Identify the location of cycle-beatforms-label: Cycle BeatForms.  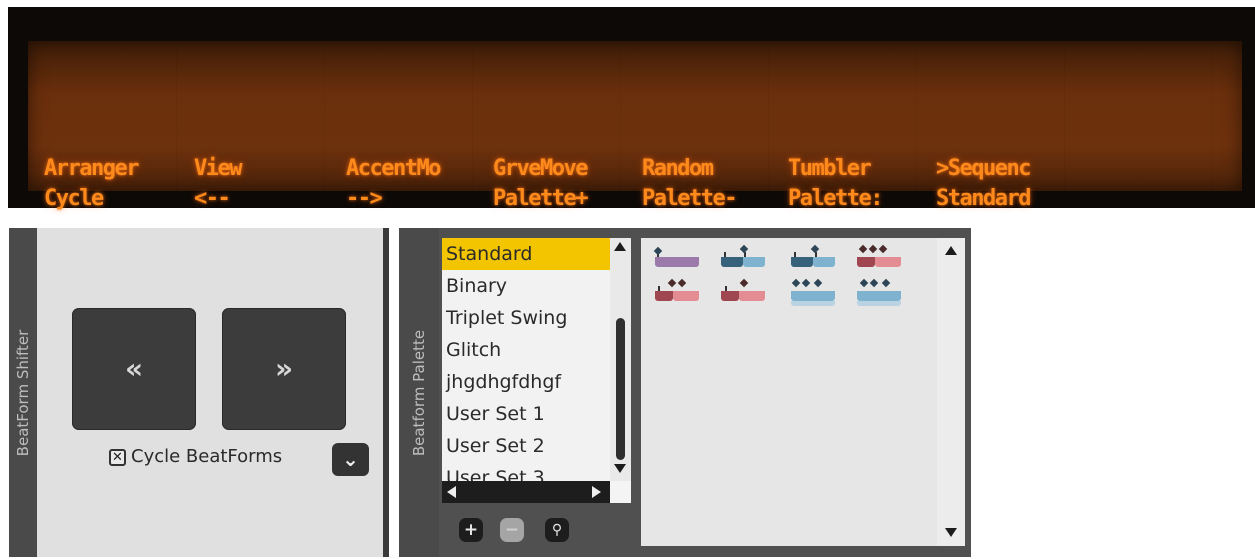
(207, 456).